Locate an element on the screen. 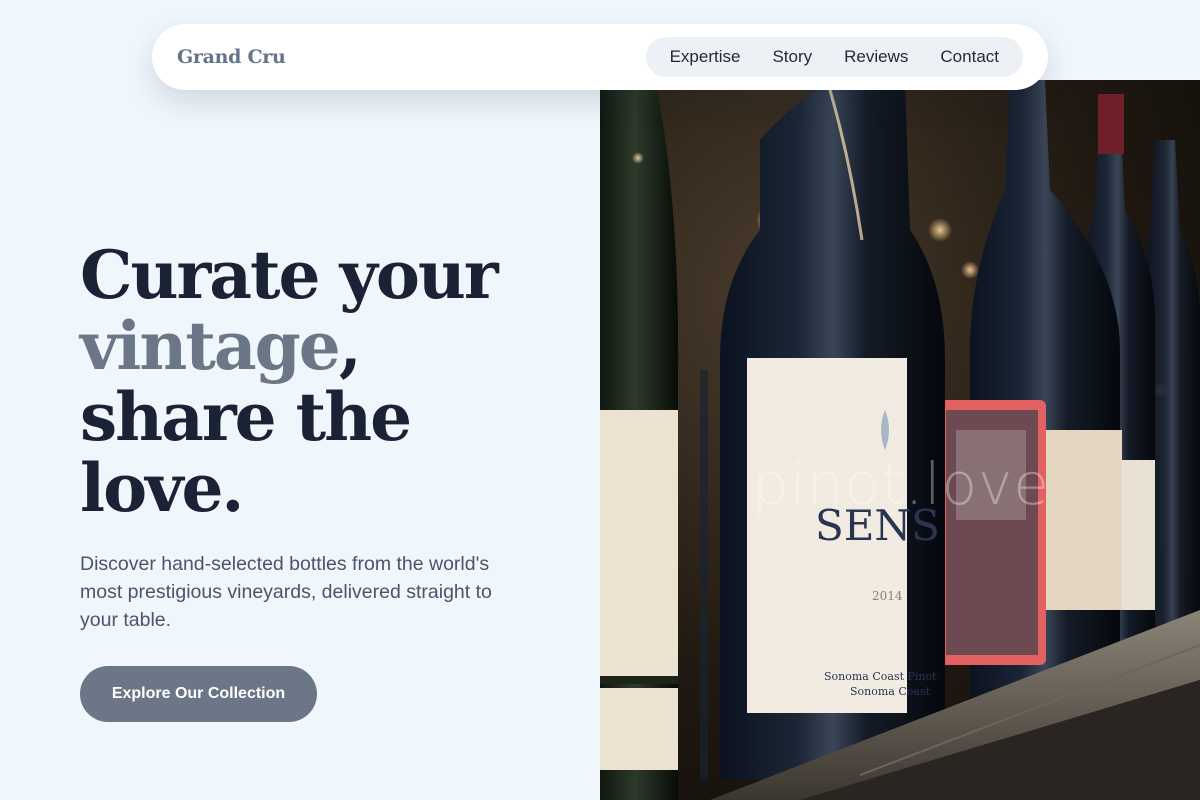 The height and width of the screenshot is (800, 1200). bottle-label-line2: Sonoma Coast is located at coordinates (890, 691).